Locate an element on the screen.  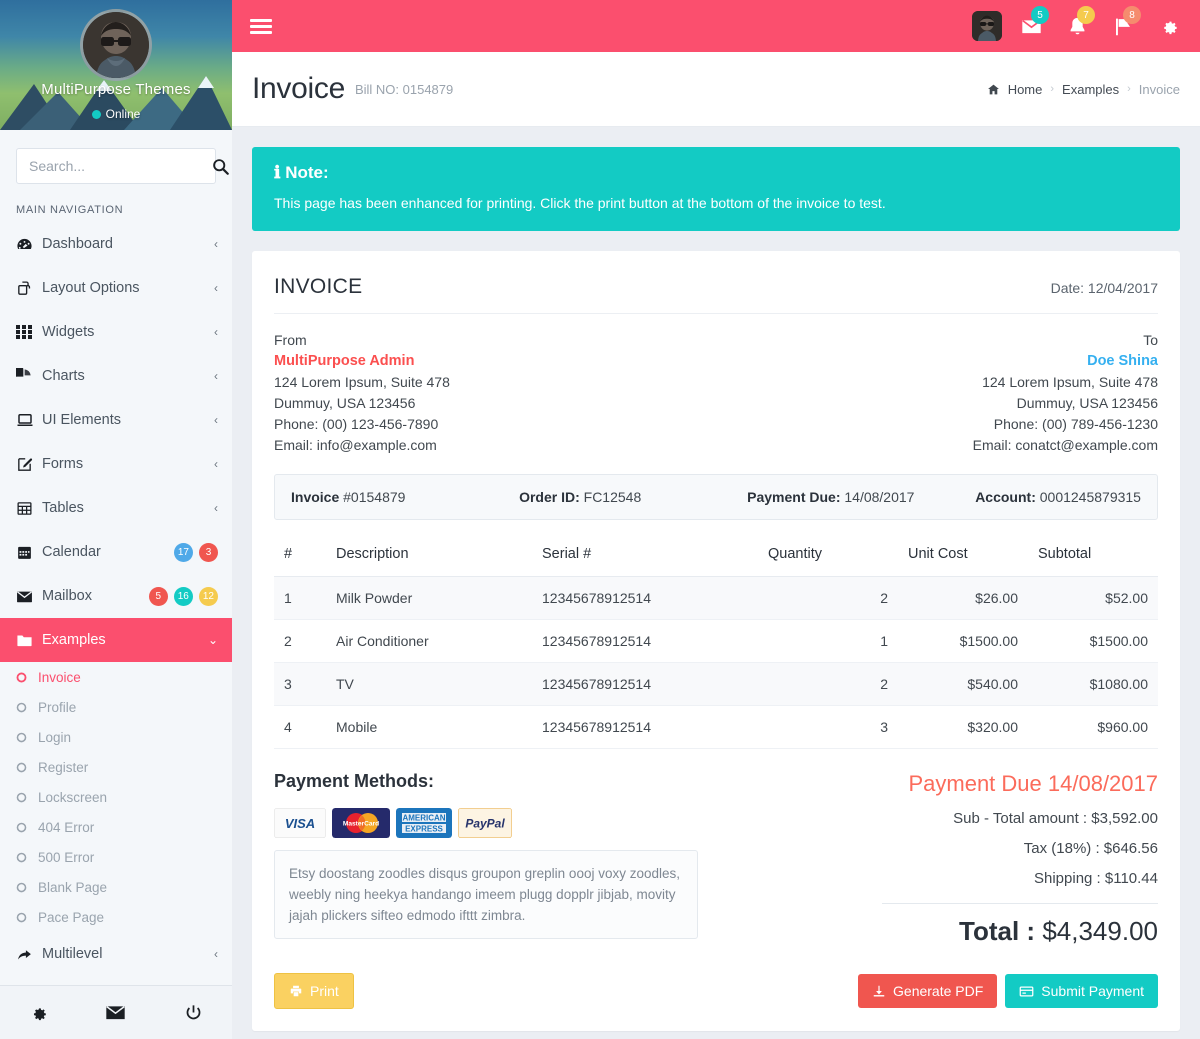
calendar-badges: 17 3 is located at coordinates (195, 552).